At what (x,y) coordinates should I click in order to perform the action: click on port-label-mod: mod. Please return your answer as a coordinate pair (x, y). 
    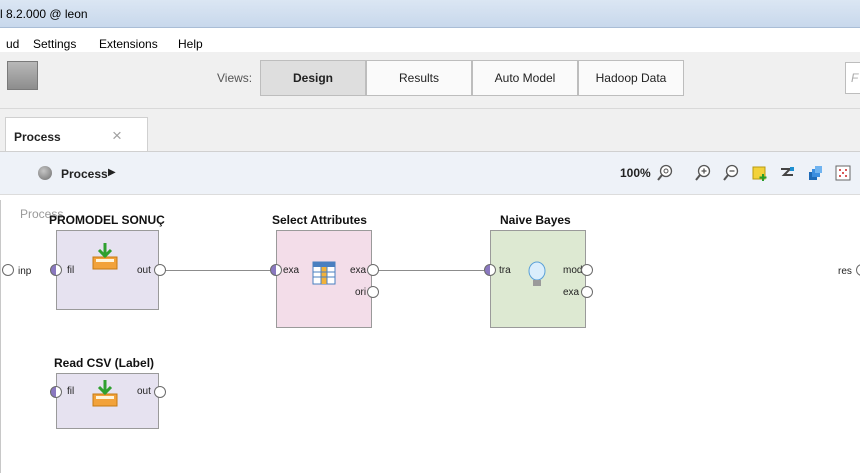
    Looking at the image, I should click on (573, 270).